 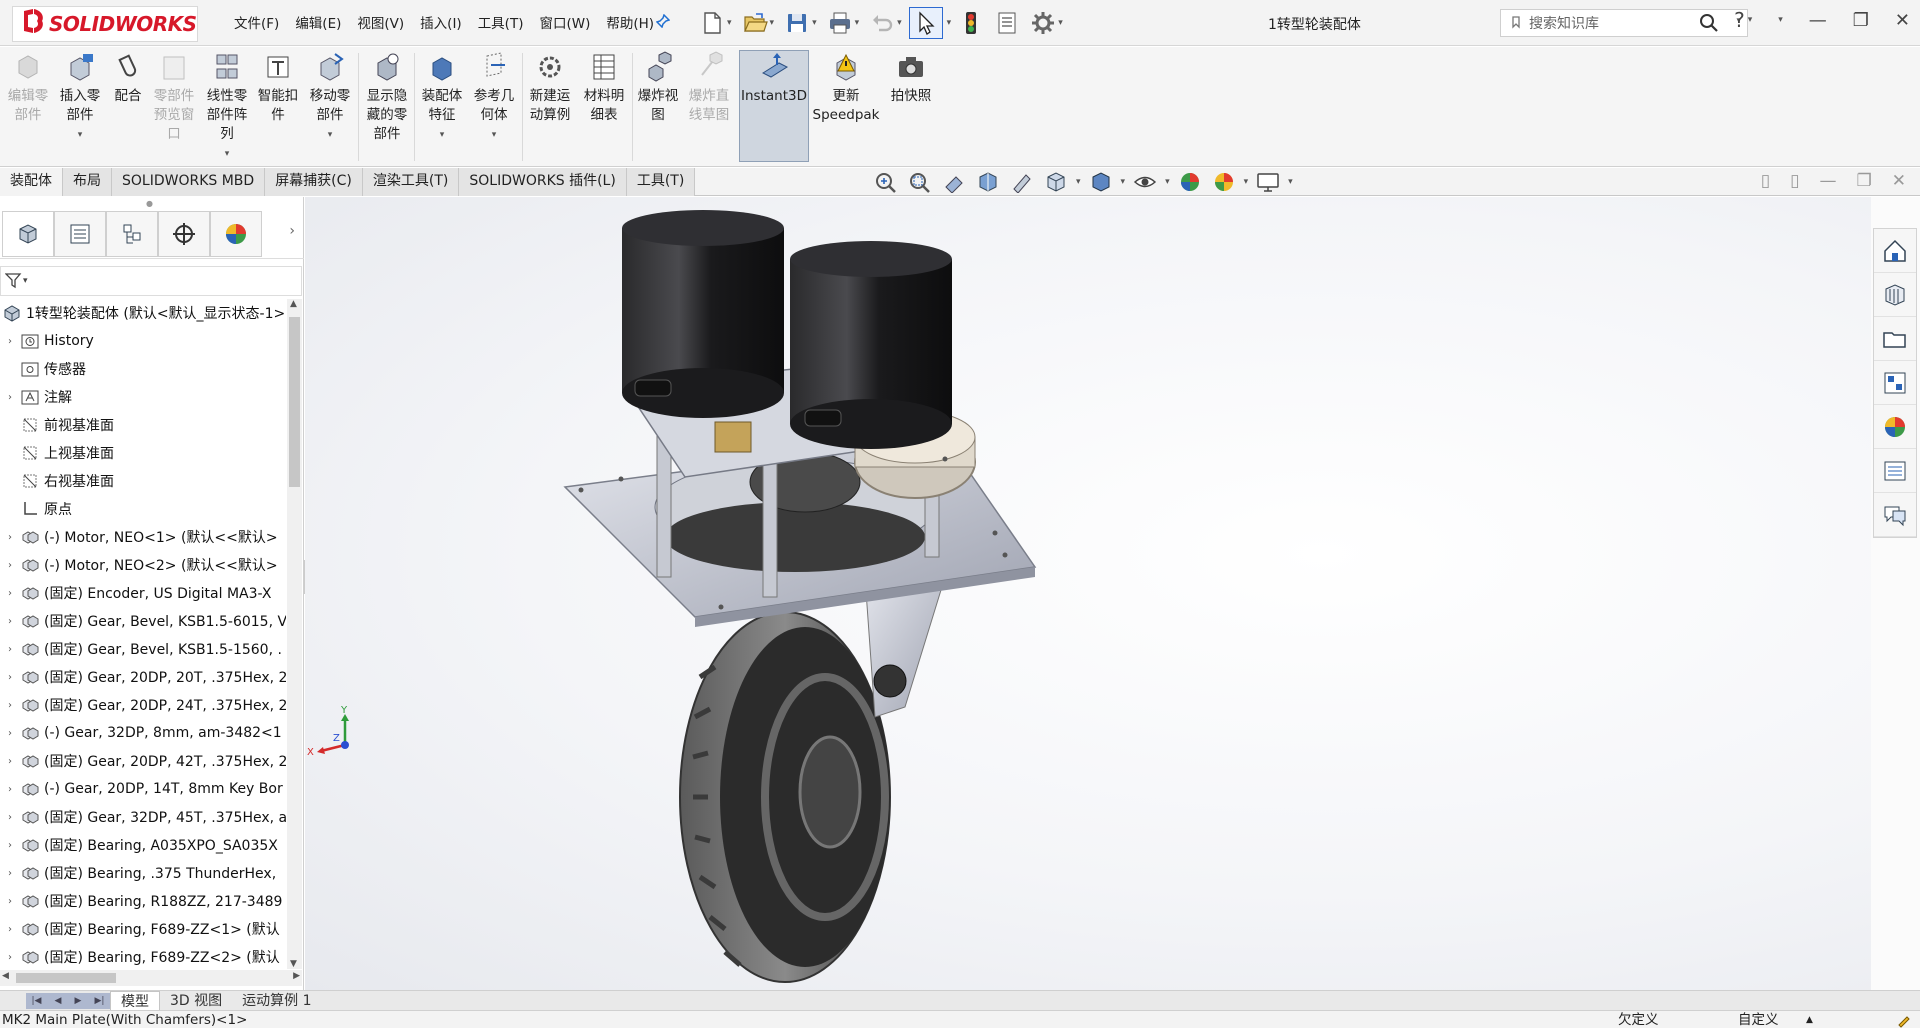 I want to click on wheel, so click(x=785, y=797).